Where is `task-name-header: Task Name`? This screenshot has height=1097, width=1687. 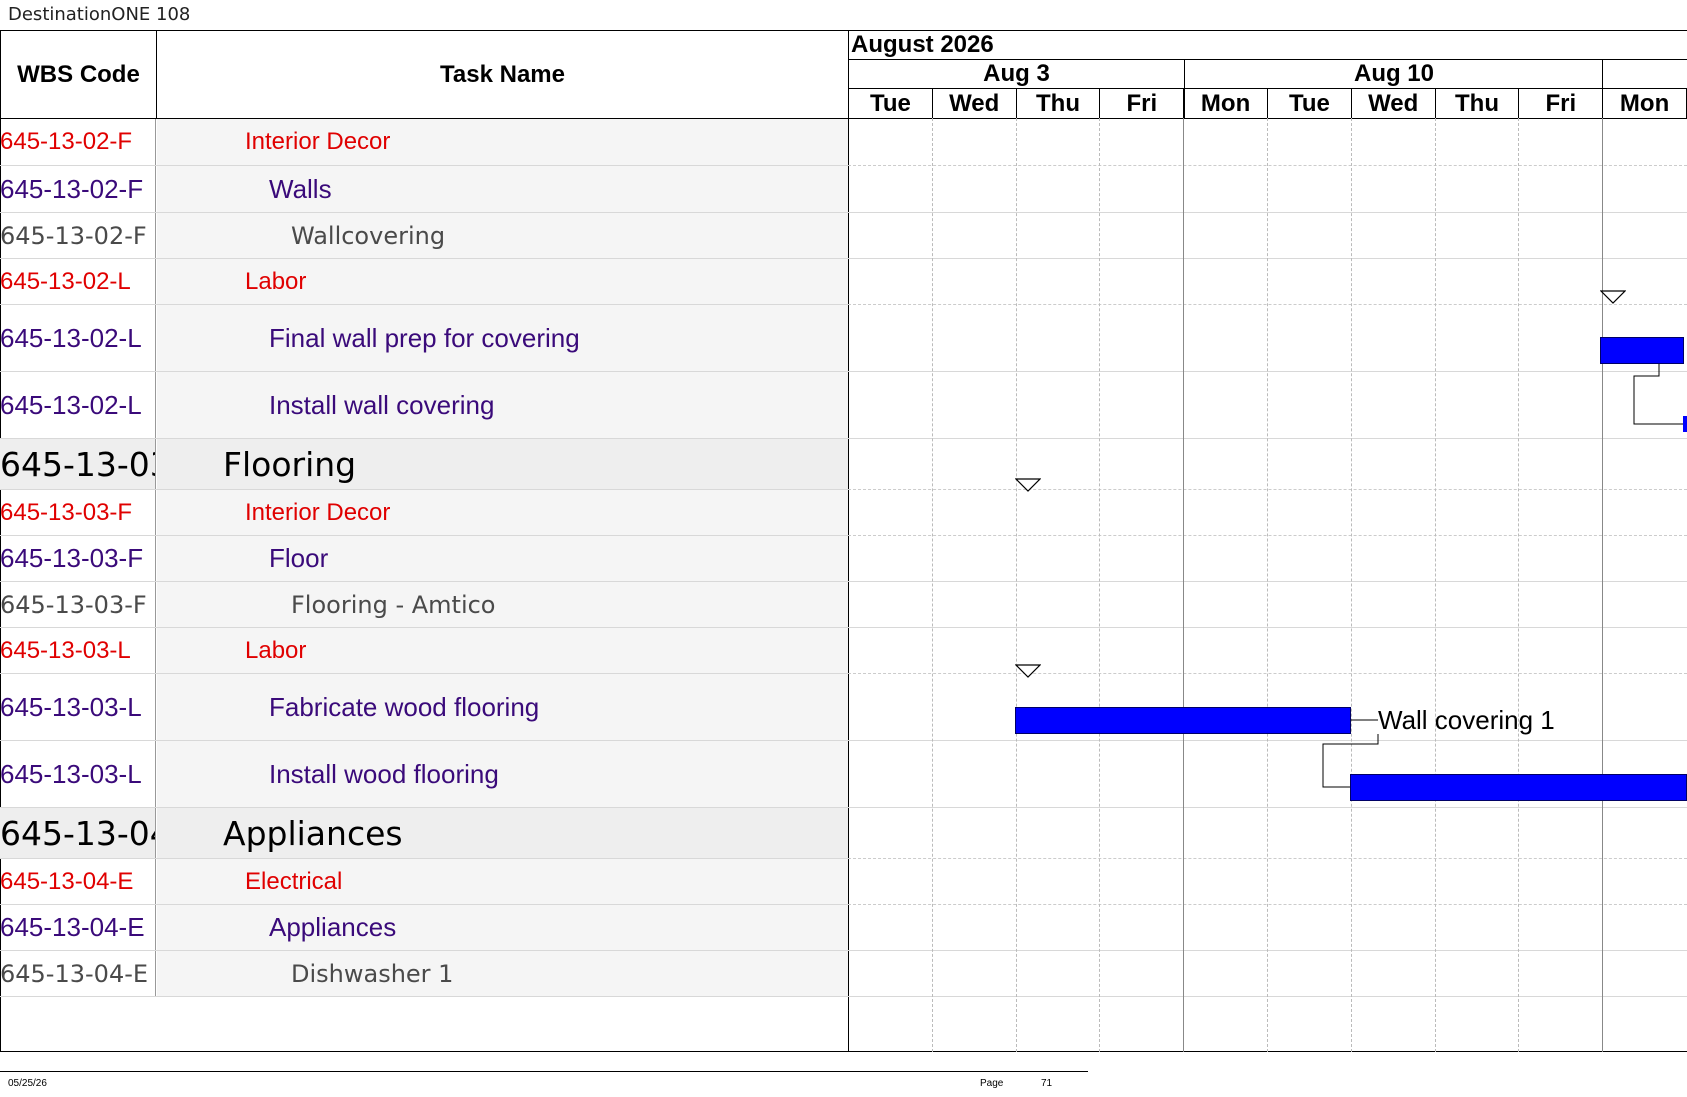
task-name-header: Task Name is located at coordinates (502, 74).